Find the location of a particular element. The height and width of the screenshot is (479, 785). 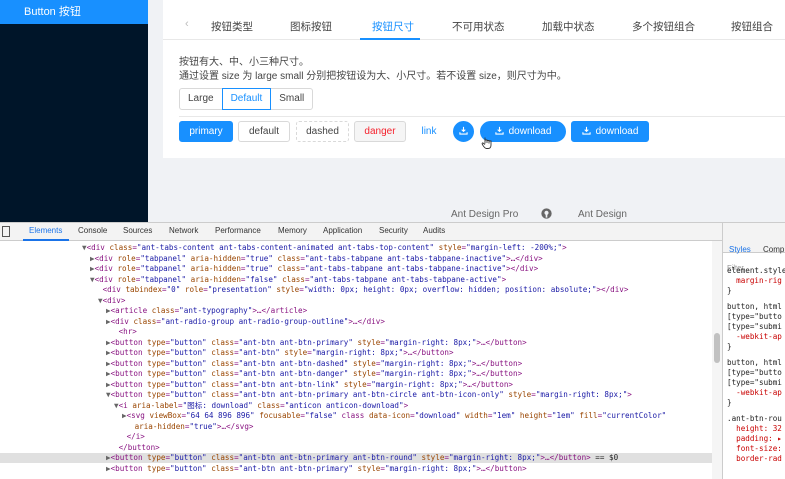

footer-link-pro: Ant Design Pro is located at coordinates (484, 214).